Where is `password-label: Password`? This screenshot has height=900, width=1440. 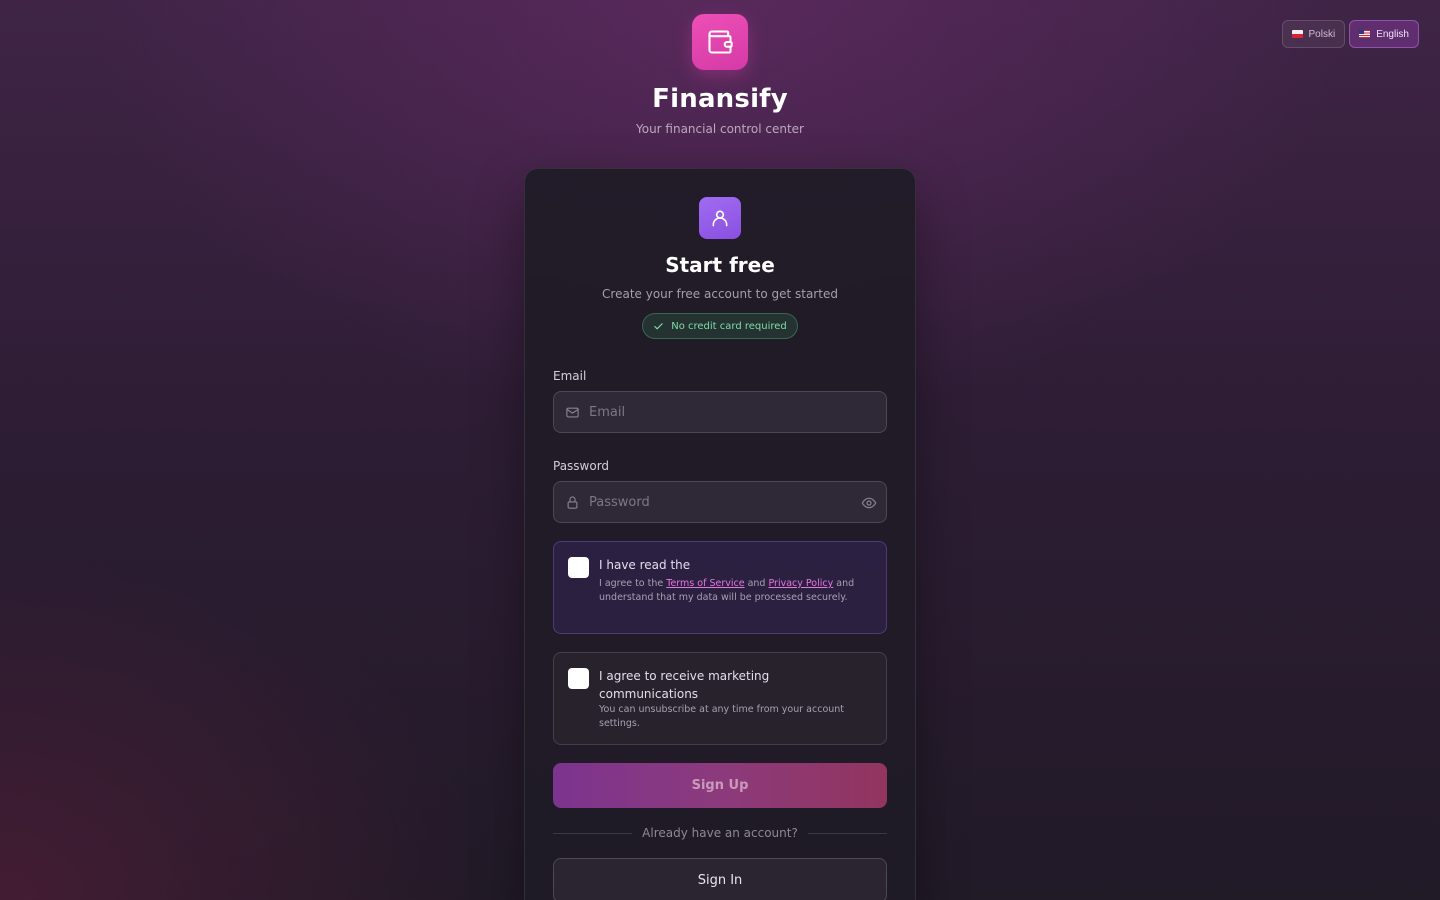
password-label: Password is located at coordinates (581, 466).